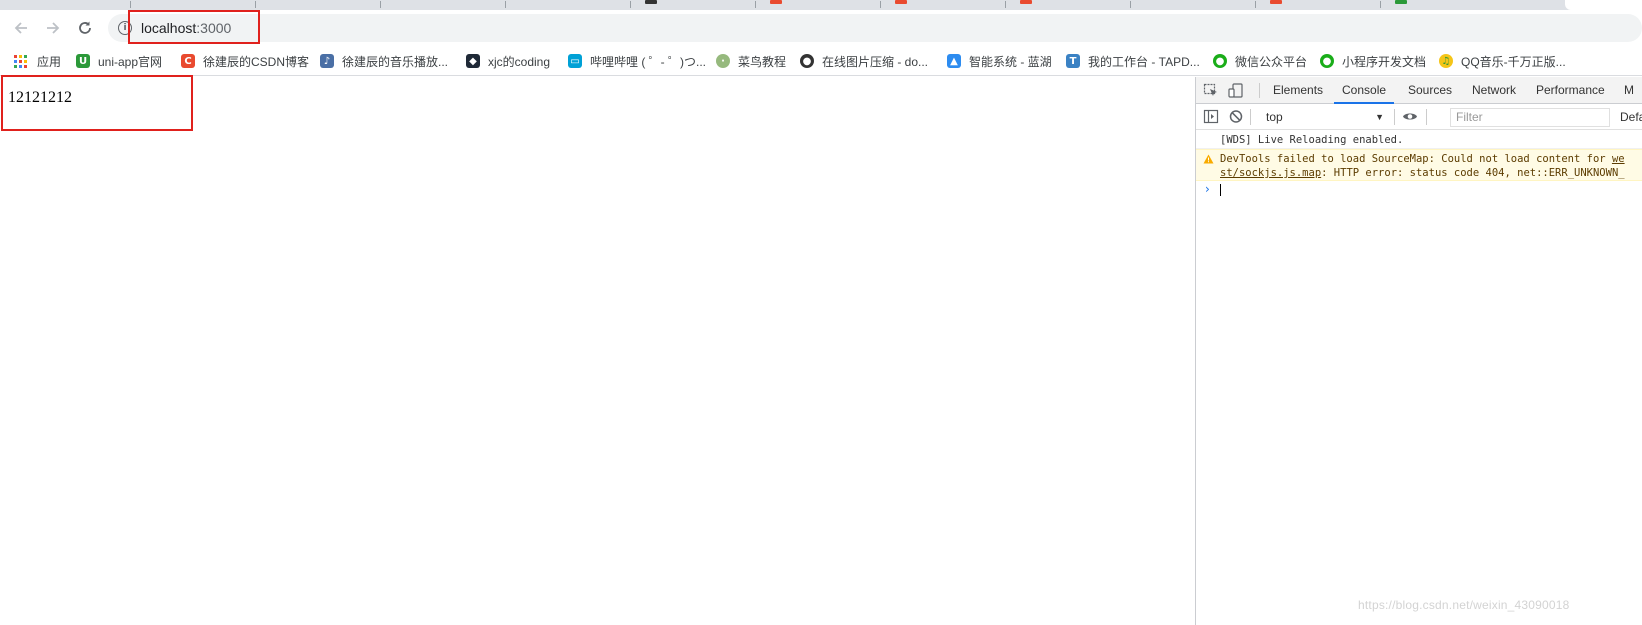 This screenshot has width=1642, height=625. Describe the element at coordinates (97, 103) in the screenshot. I see `content-highlight-box` at that location.